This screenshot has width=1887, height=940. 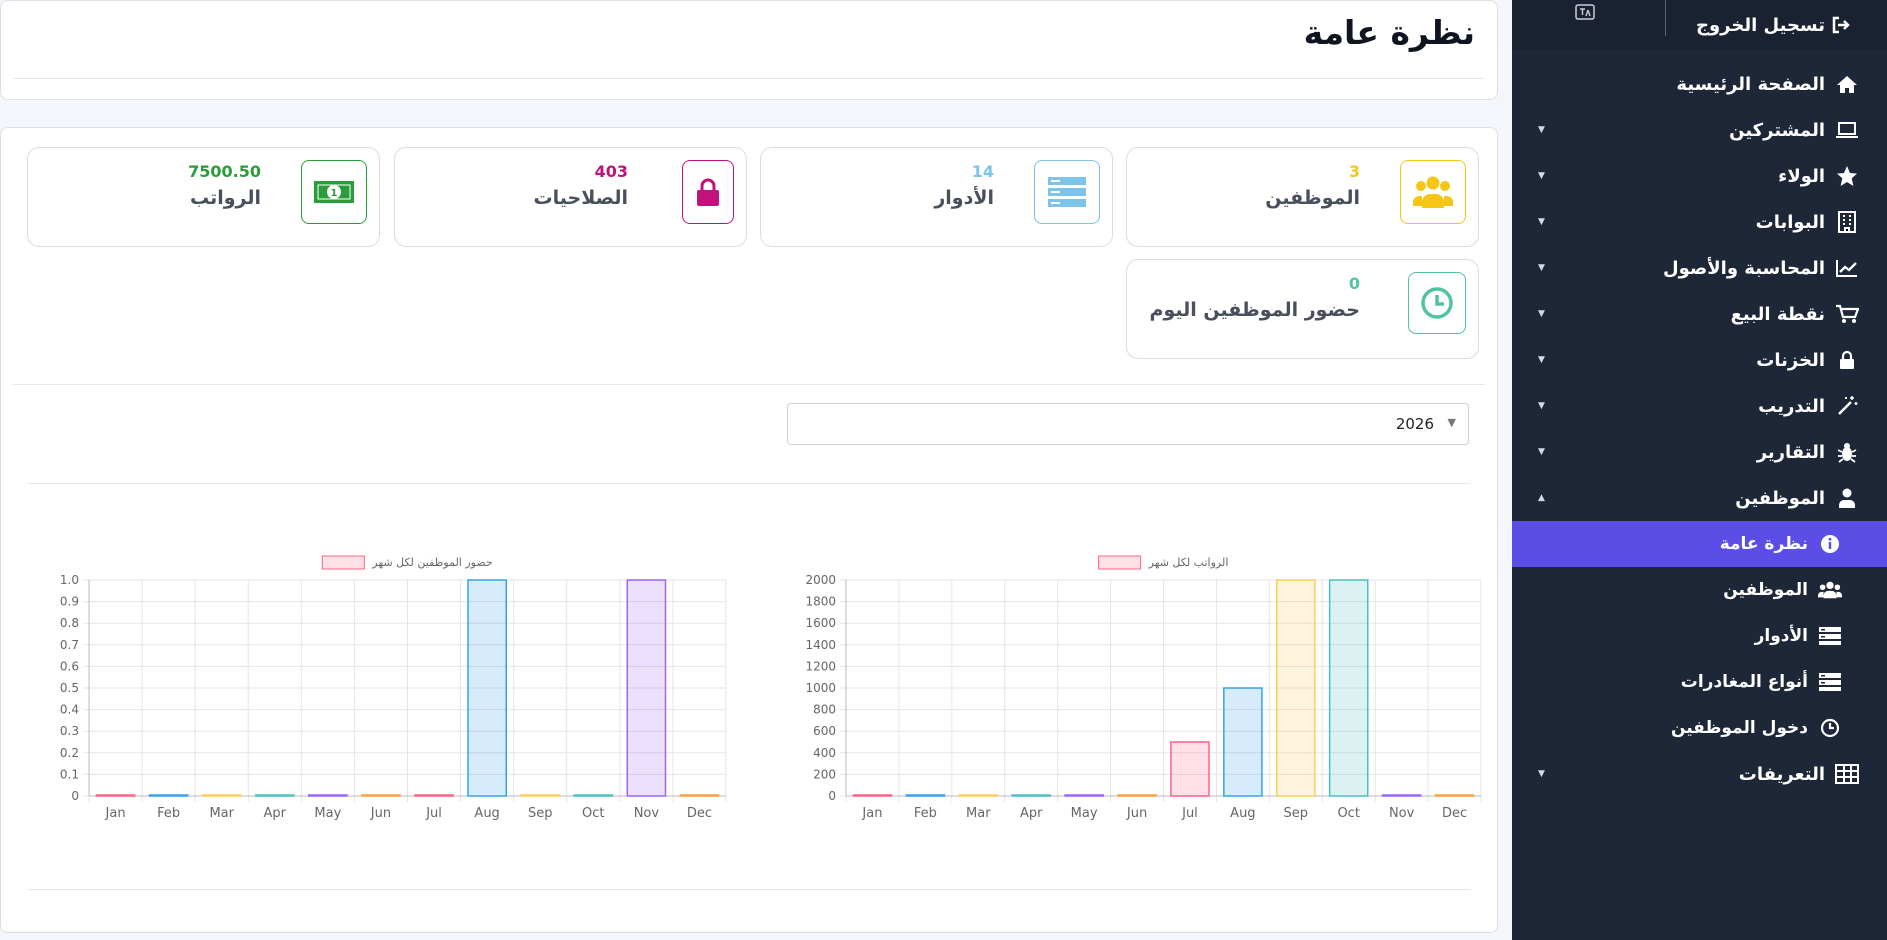 I want to click on y-tick-label: 200, so click(x=824, y=774).